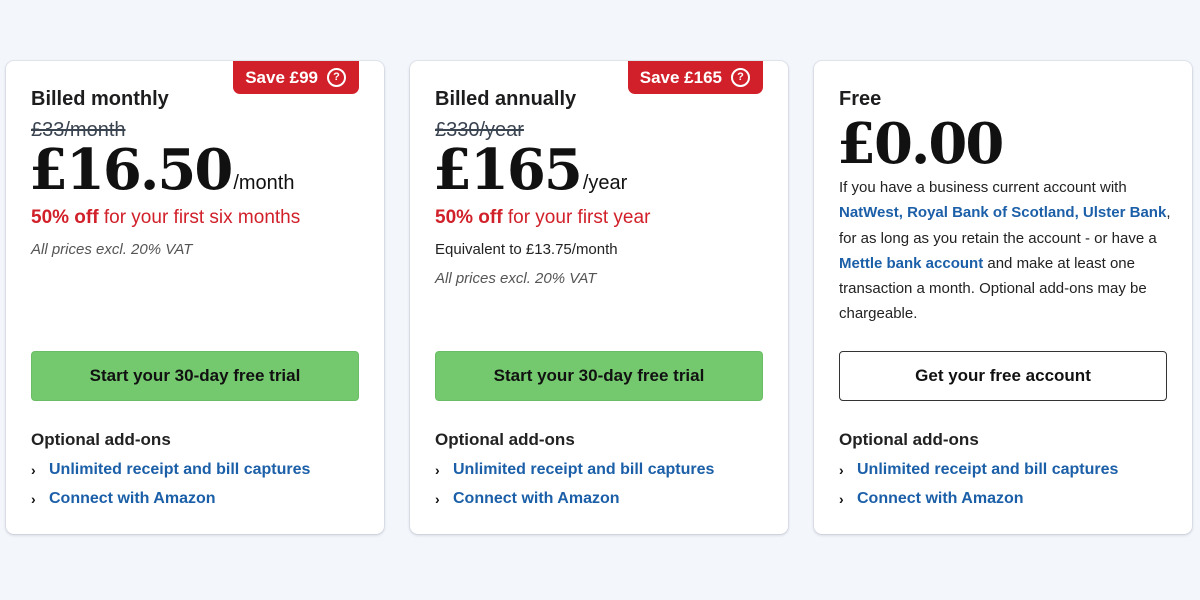 The width and height of the screenshot is (1200, 600). I want to click on price-row: £16.50 /month, so click(161, 170).